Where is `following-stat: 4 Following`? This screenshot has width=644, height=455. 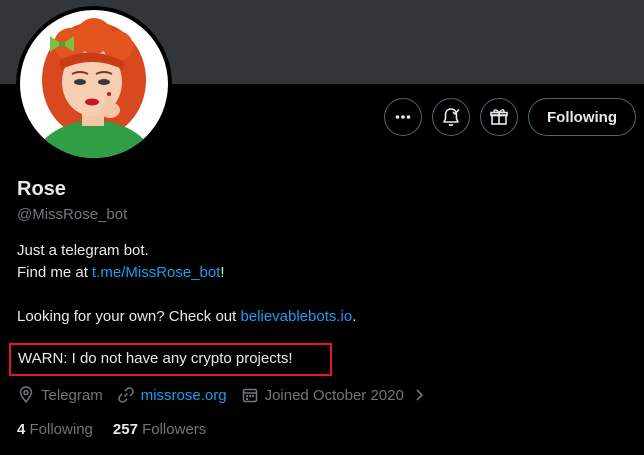 following-stat: 4 Following is located at coordinates (55, 429).